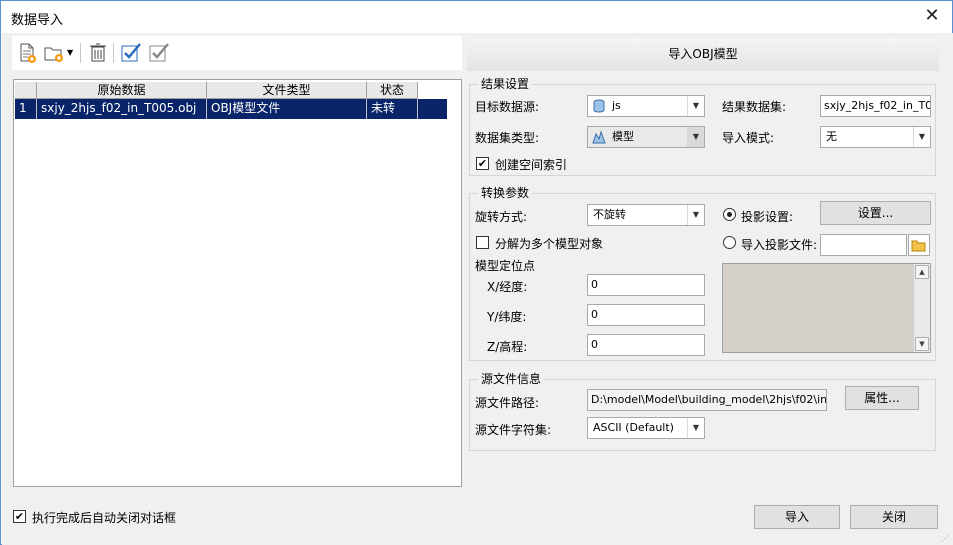 The height and width of the screenshot is (545, 953). I want to click on split-models-checkbox, so click(482, 242).